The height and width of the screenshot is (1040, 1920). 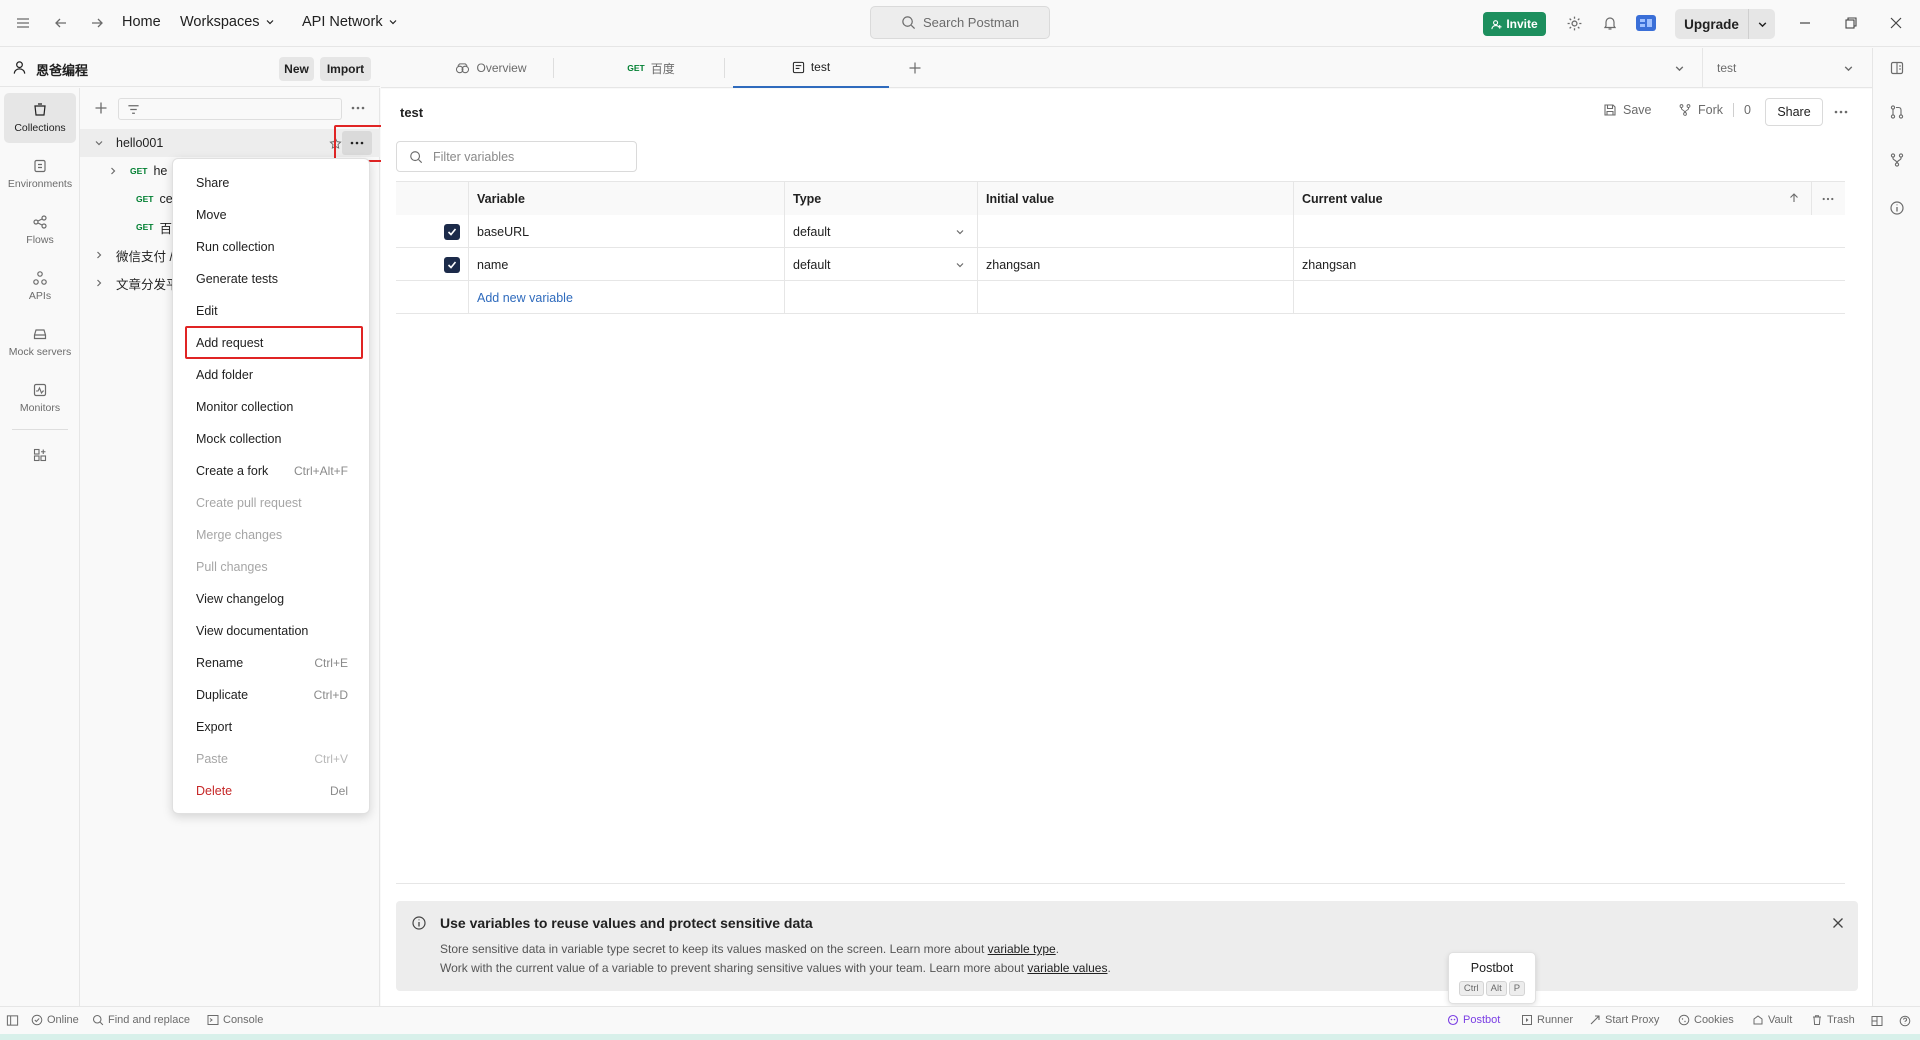 I want to click on tab-baidu: GET 百度, so click(x=651, y=68).